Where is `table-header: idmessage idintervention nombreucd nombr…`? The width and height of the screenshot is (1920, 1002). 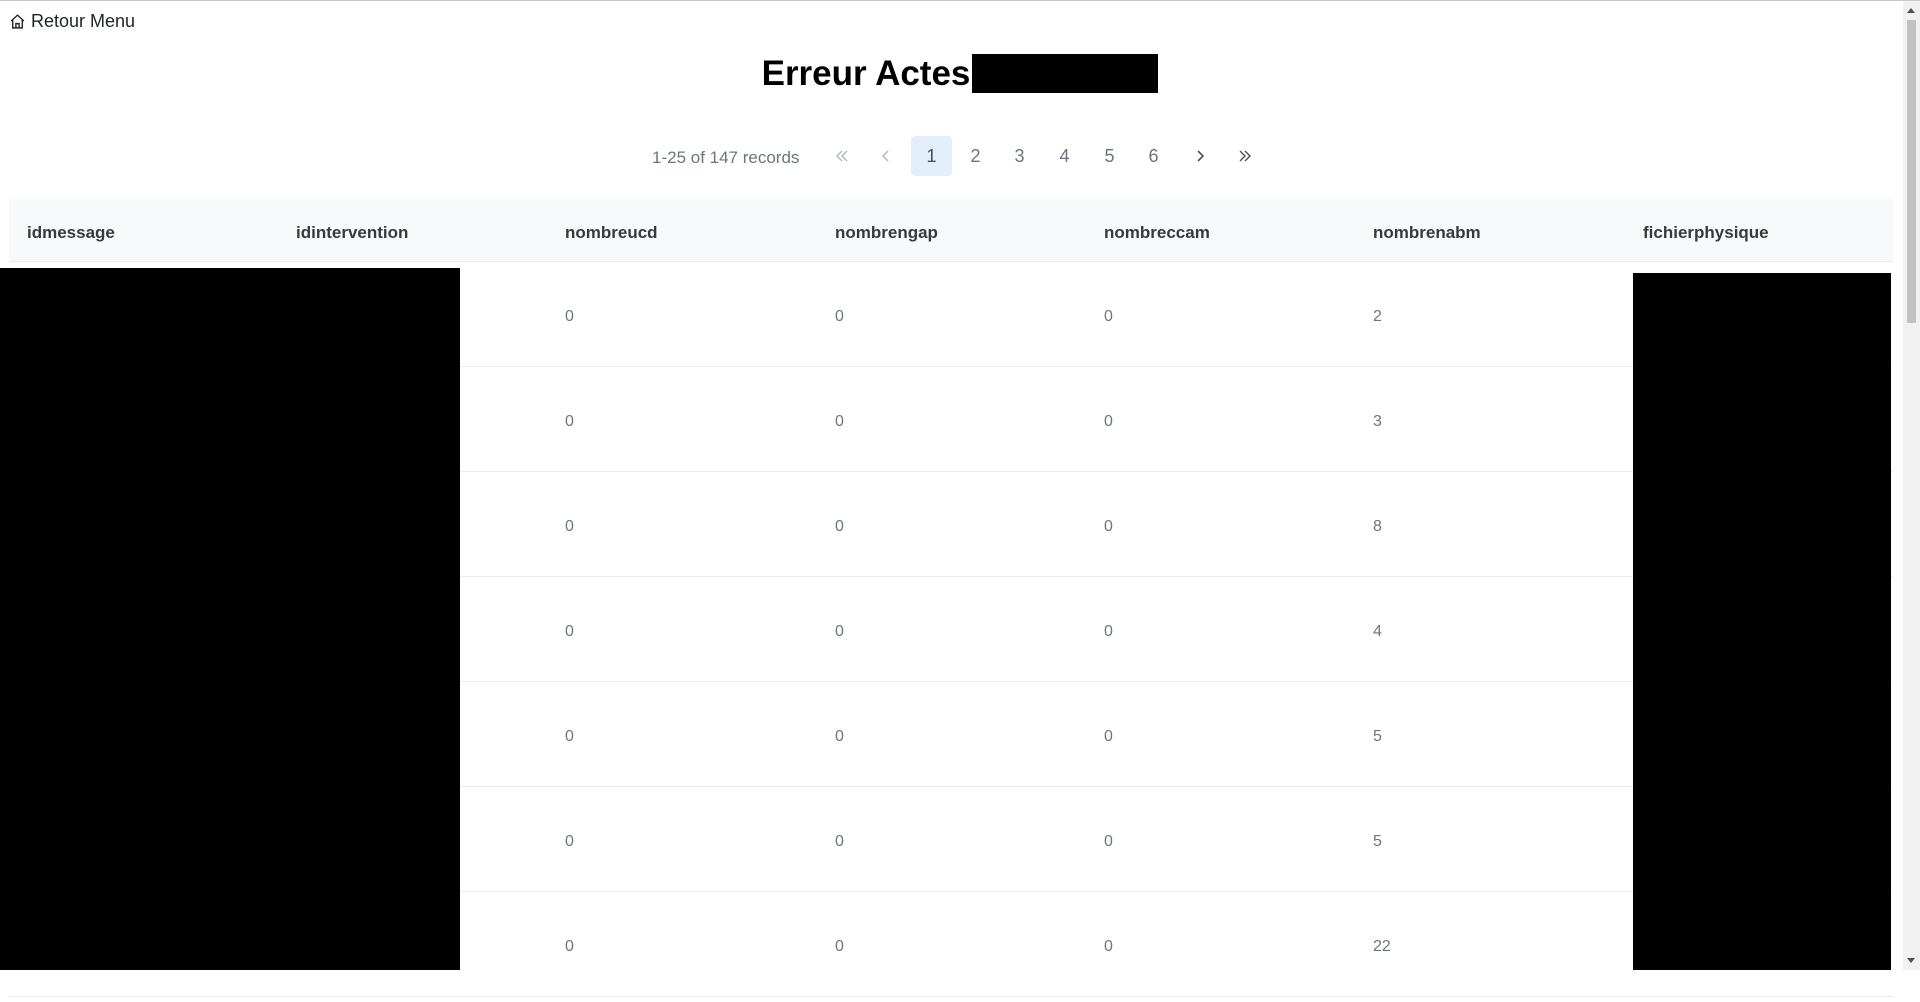
table-header: idmessage idintervention nombreucd nombr… is located at coordinates (951, 230).